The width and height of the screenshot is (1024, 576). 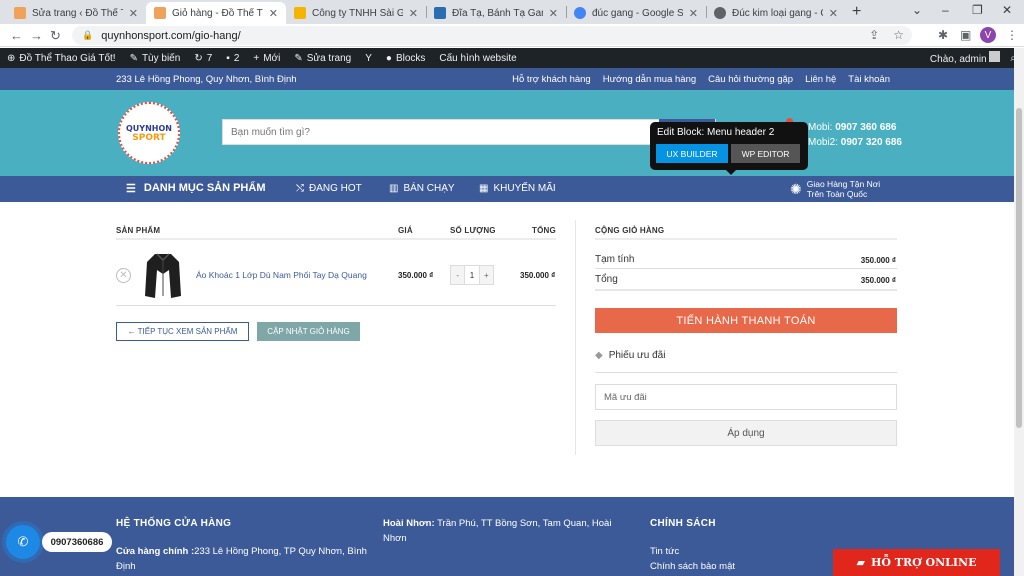 What do you see at coordinates (492, 35) in the screenshot?
I see `address-bar: 🔒 quynhonsport.com/gio-hang/ ⇪ ☆` at bounding box center [492, 35].